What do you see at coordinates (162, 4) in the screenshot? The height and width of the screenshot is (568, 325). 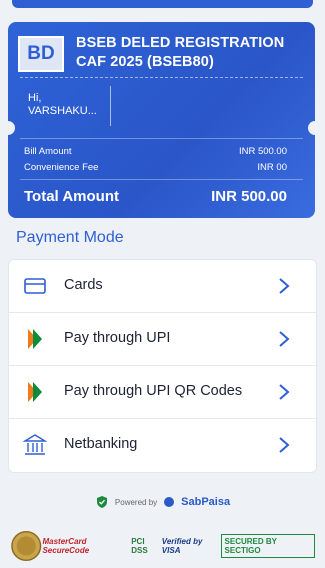 I see `top-strip` at bounding box center [162, 4].